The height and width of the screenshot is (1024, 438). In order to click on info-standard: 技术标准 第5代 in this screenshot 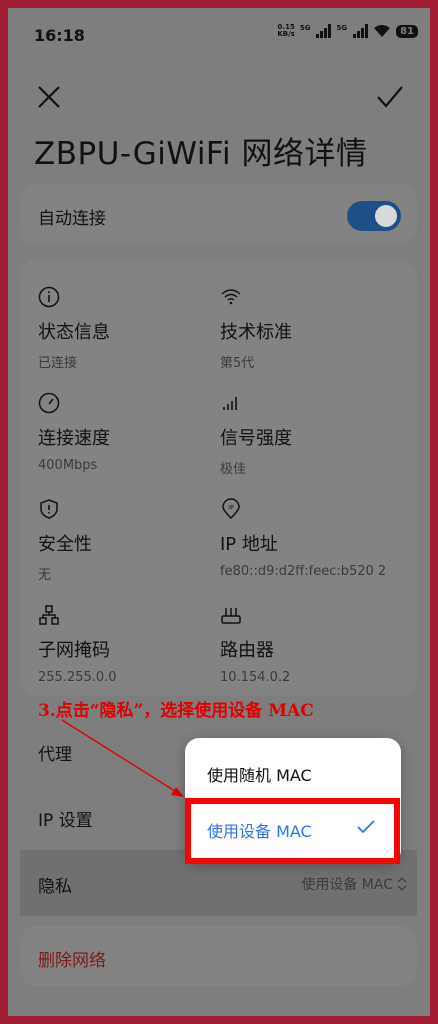, I will do `click(315, 328)`.